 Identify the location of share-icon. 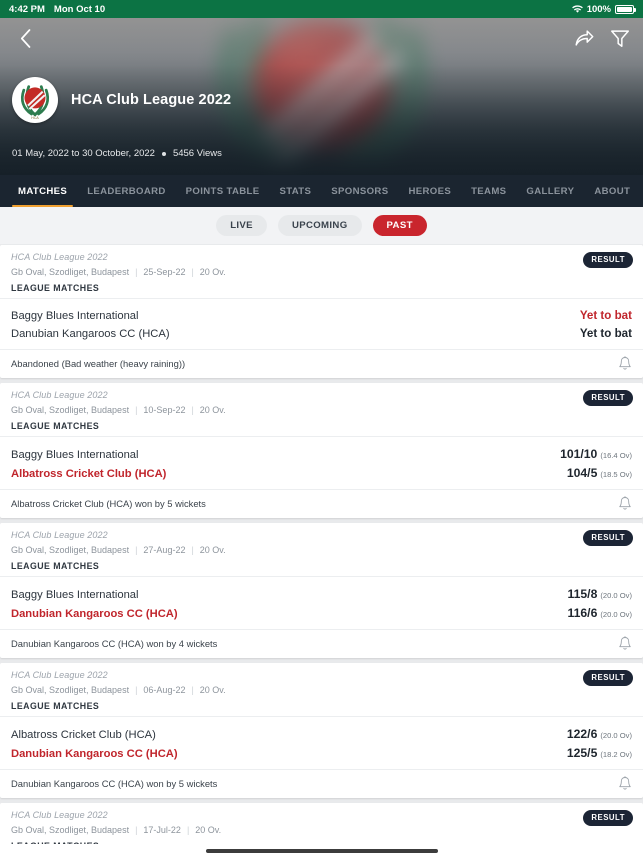
(584, 38).